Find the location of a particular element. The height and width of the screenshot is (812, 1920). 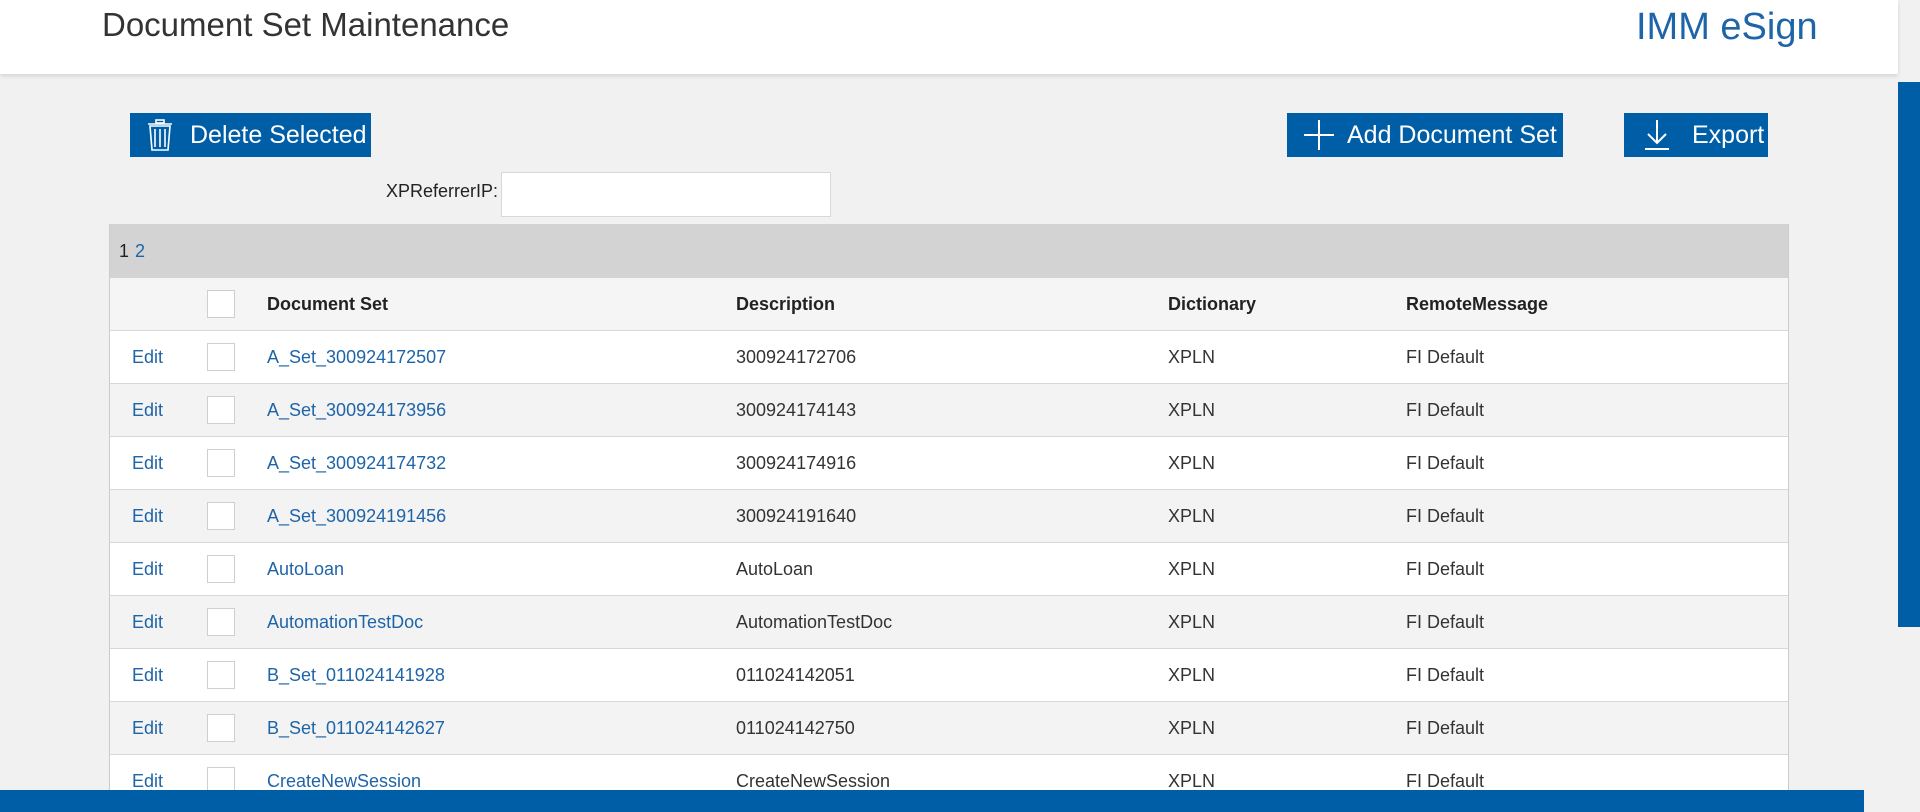

export-label: Export is located at coordinates (1728, 134).